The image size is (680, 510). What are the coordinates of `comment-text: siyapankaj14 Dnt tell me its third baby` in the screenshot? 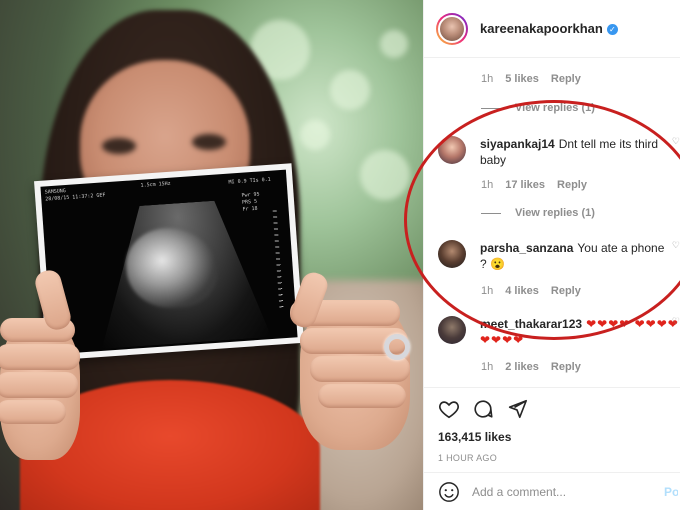 It's located at (575, 152).